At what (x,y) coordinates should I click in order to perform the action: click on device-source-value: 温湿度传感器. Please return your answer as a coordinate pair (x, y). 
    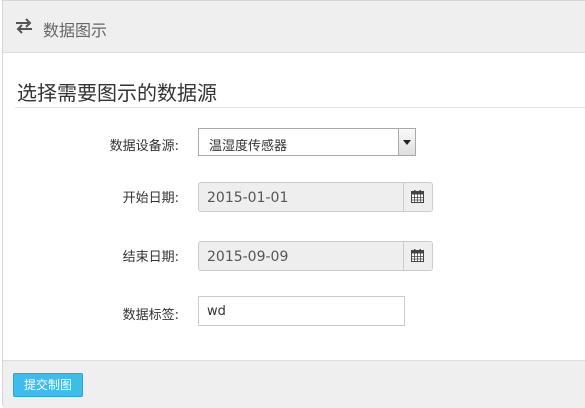
    Looking at the image, I should click on (248, 146).